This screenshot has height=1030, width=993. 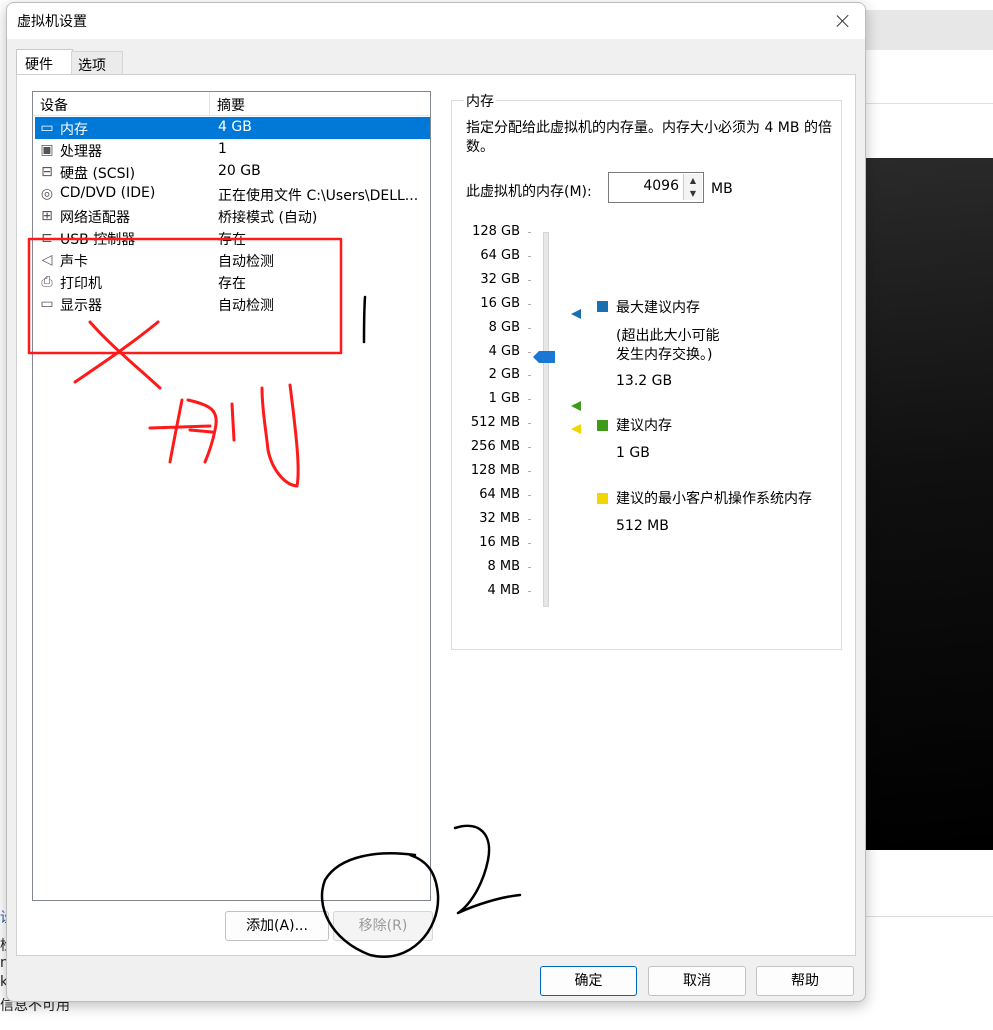 What do you see at coordinates (81, 284) in the screenshot?
I see `device-name: 打印机` at bounding box center [81, 284].